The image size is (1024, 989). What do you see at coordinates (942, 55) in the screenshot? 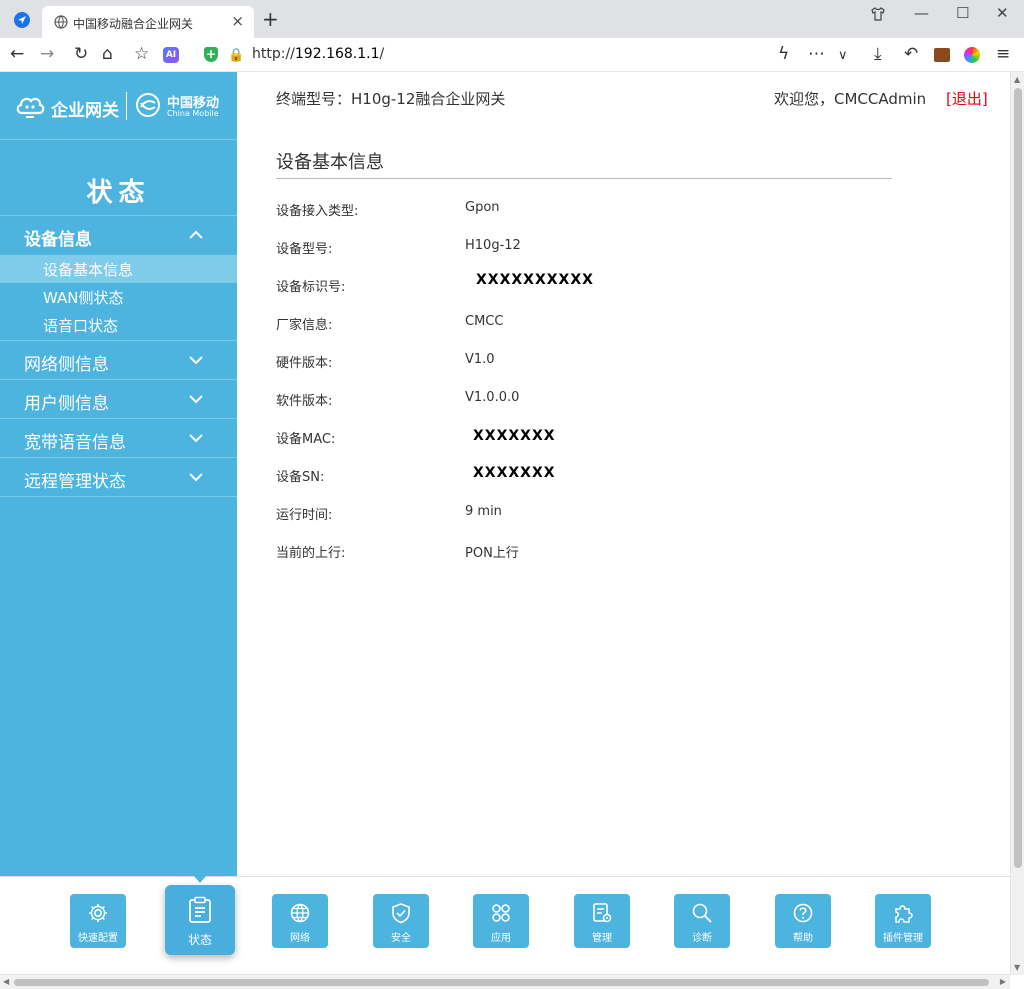
I see `toolbox-icon` at bounding box center [942, 55].